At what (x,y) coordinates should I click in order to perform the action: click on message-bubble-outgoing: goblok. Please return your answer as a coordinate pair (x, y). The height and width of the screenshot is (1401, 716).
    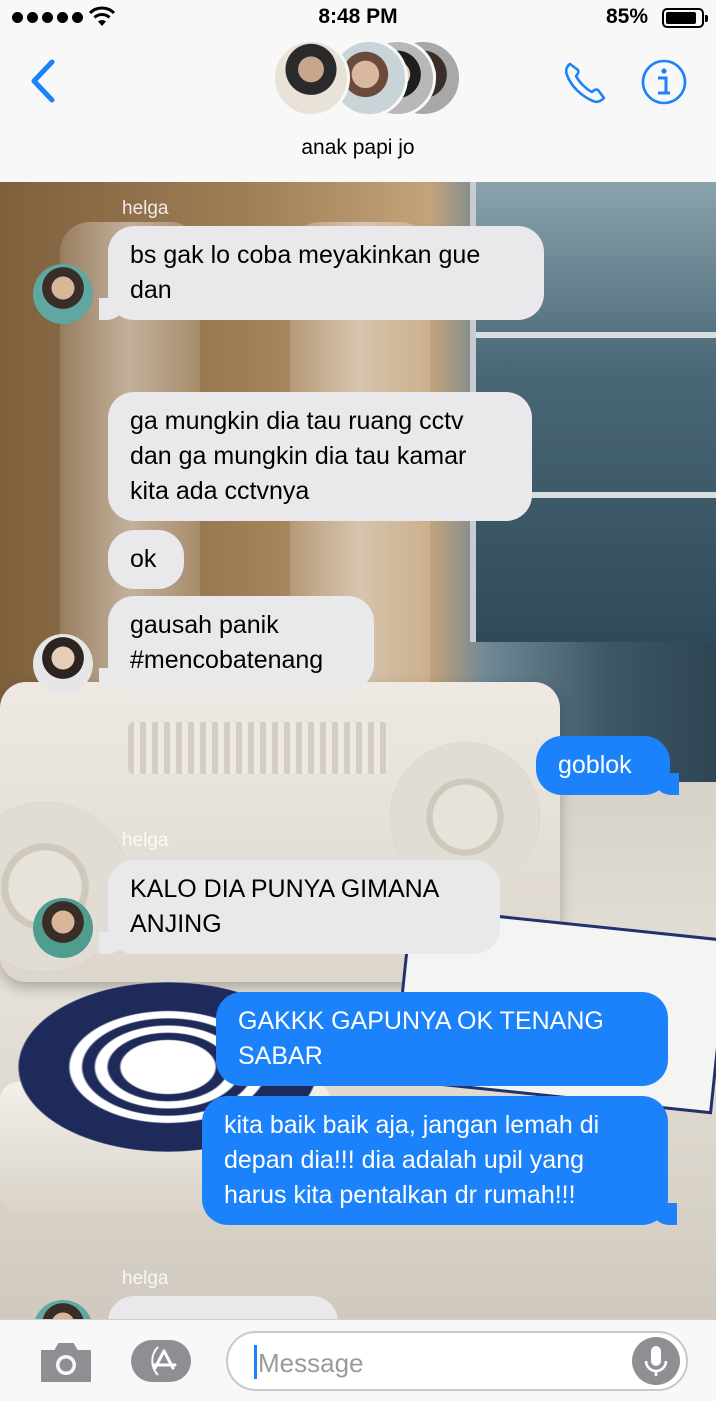
    Looking at the image, I should click on (607, 765).